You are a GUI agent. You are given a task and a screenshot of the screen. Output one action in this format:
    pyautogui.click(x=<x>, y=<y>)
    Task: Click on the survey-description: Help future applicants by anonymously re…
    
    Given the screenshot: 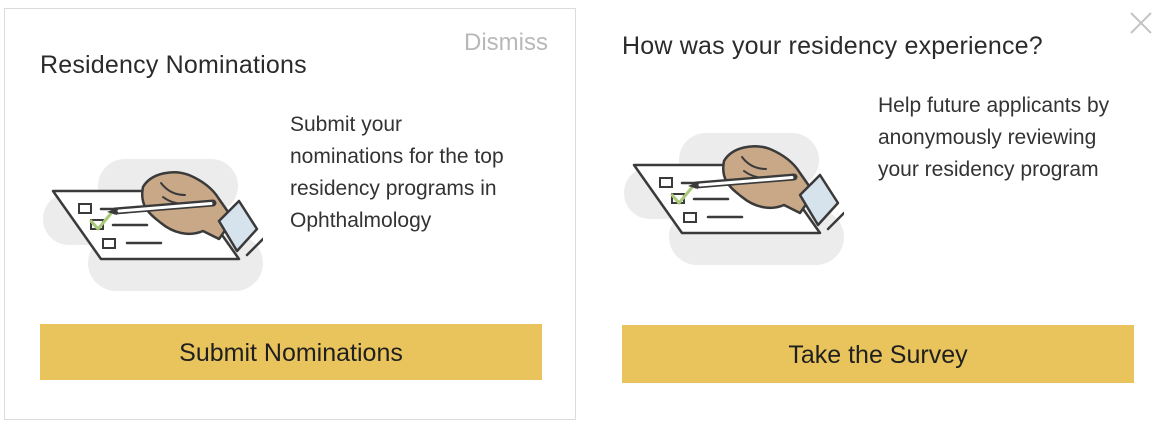 What is the action you would take?
    pyautogui.click(x=994, y=137)
    